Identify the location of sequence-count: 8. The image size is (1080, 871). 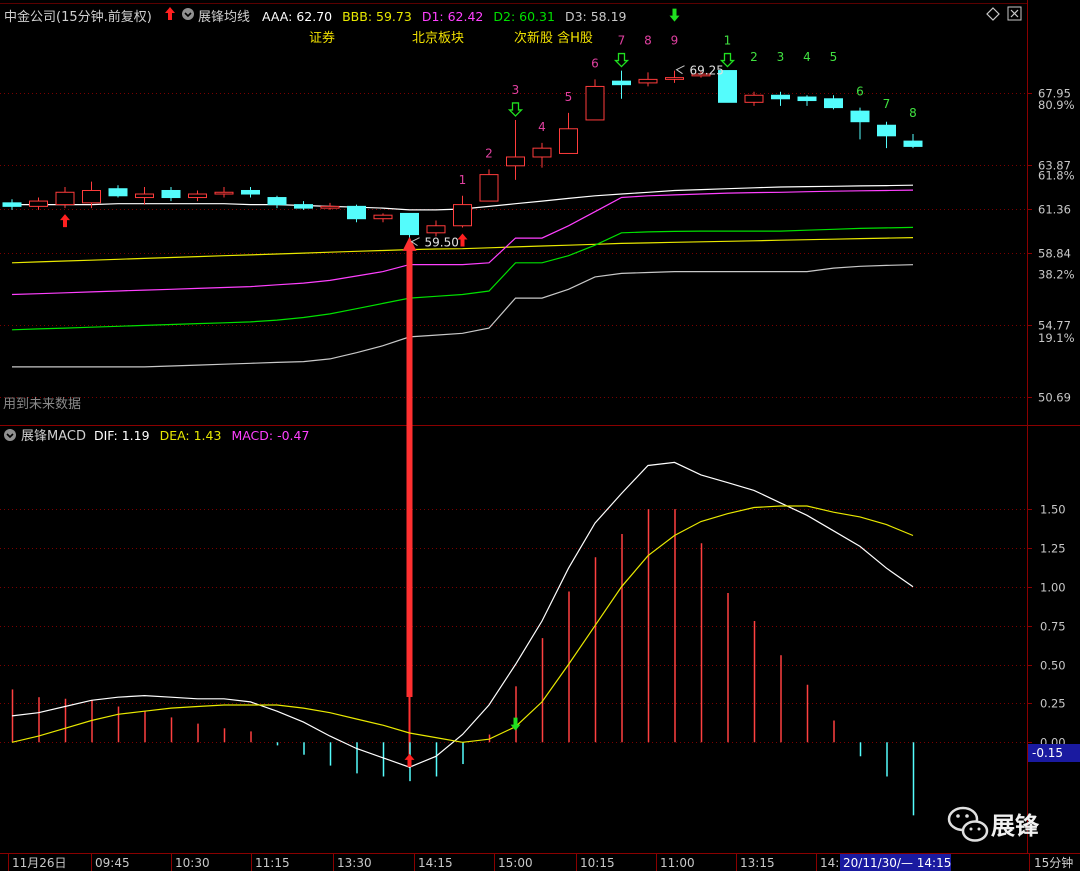
(913, 113).